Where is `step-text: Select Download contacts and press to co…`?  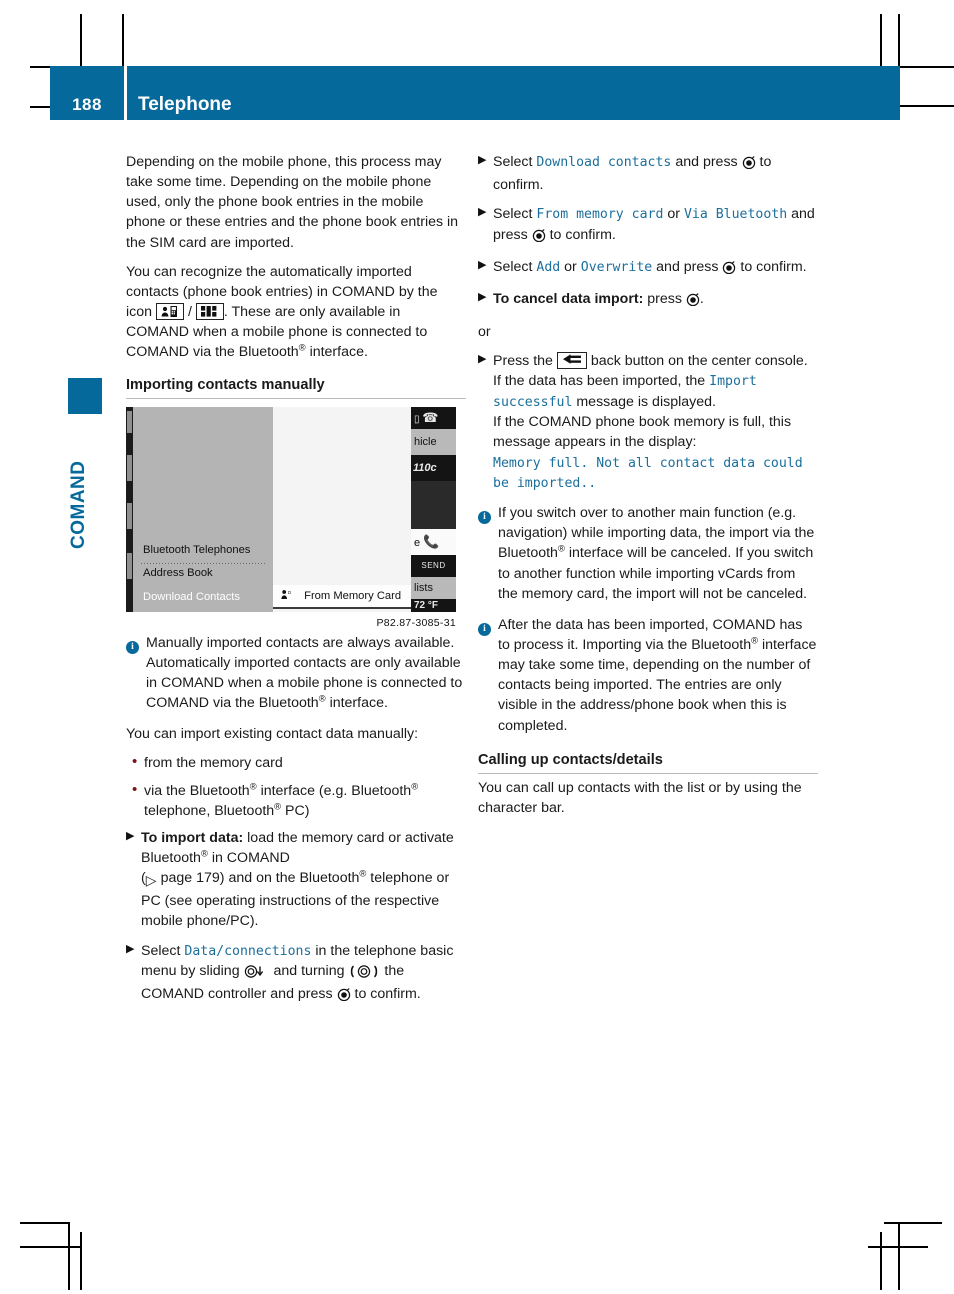 step-text: Select Download contacts and press to co… is located at coordinates (655, 173).